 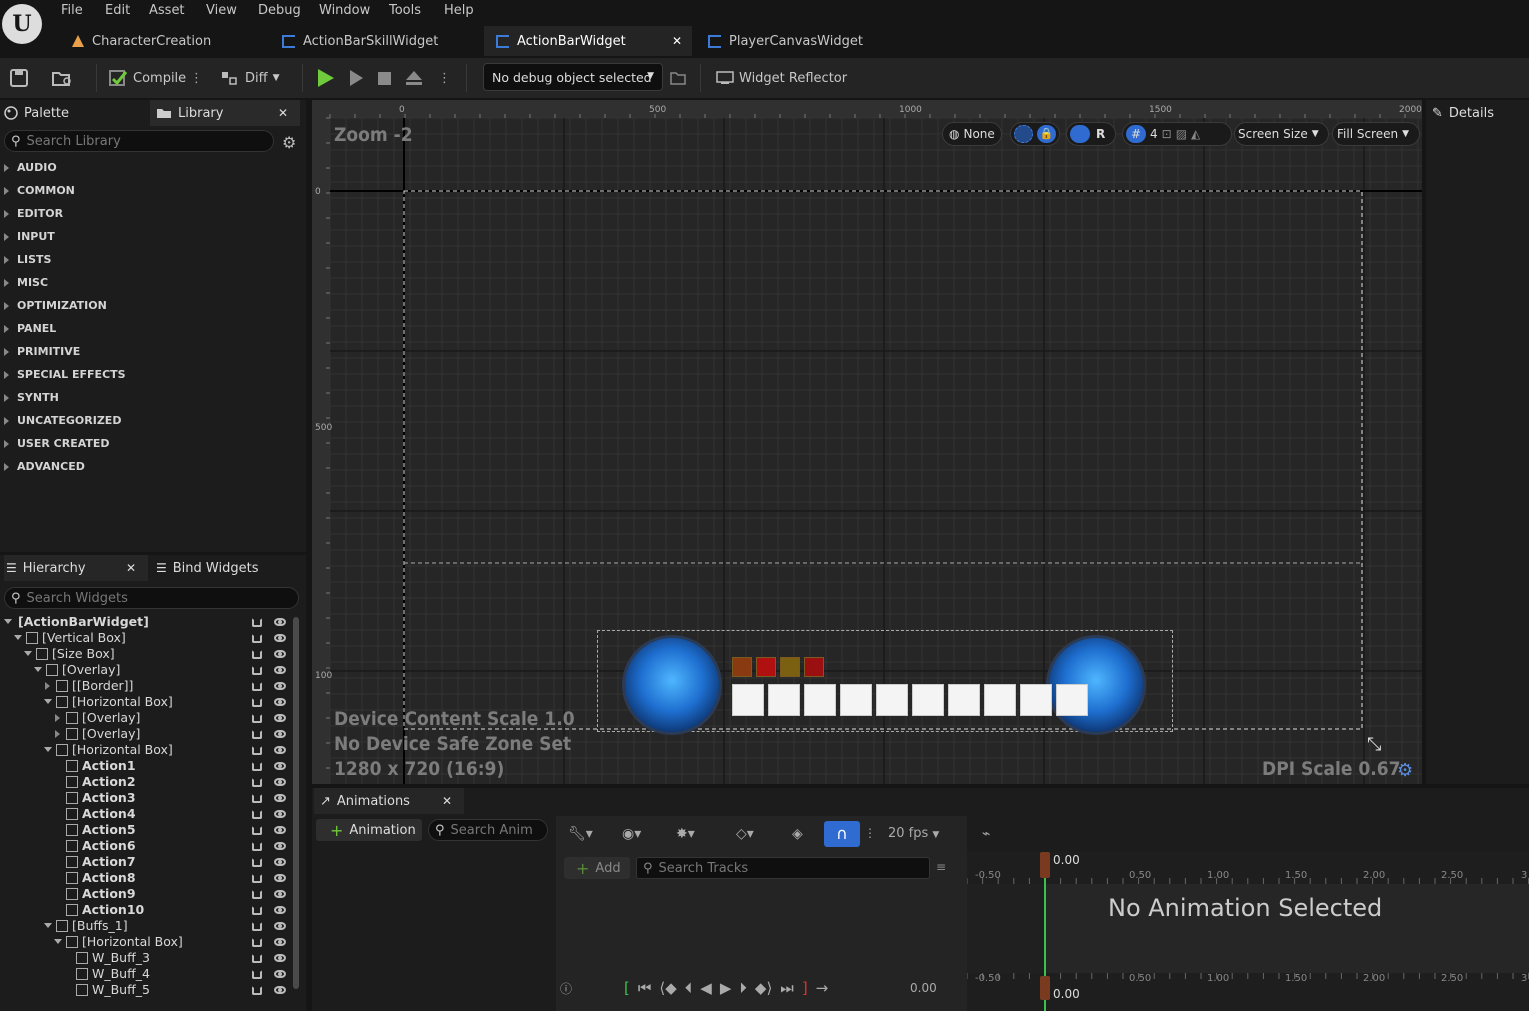 I want to click on fps-select: 20 fps ▼, so click(x=913, y=833).